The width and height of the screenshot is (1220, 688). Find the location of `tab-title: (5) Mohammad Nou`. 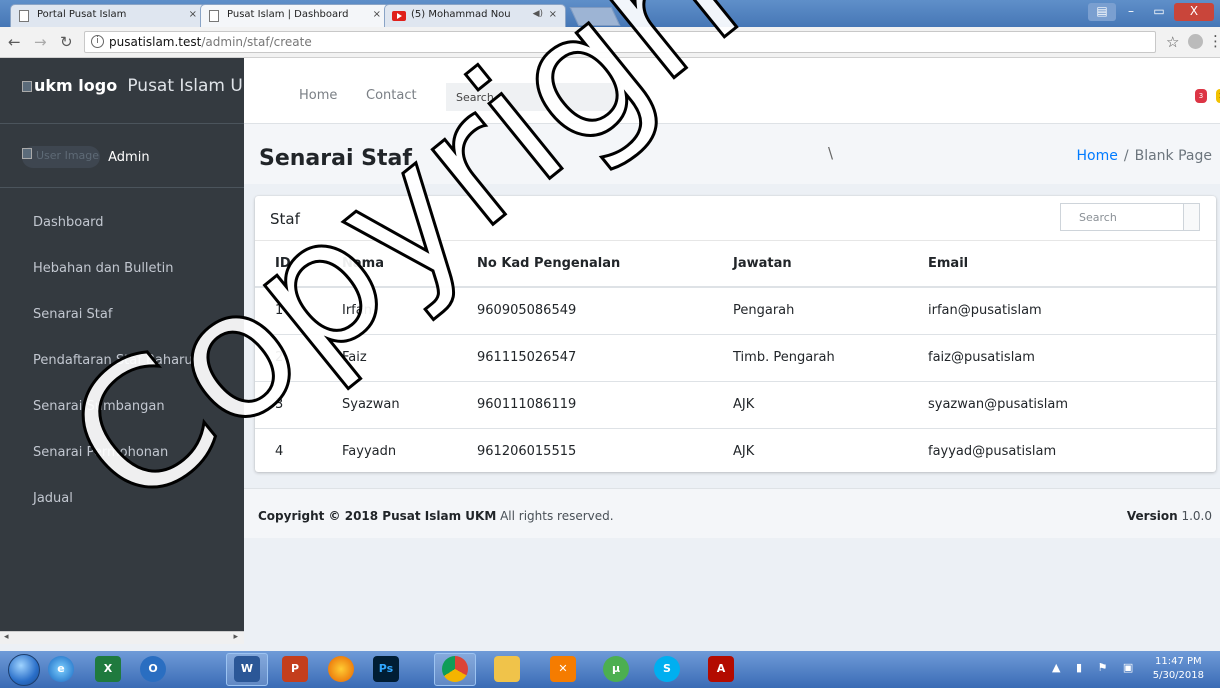

tab-title: (5) Mohammad Nou is located at coordinates (461, 14).